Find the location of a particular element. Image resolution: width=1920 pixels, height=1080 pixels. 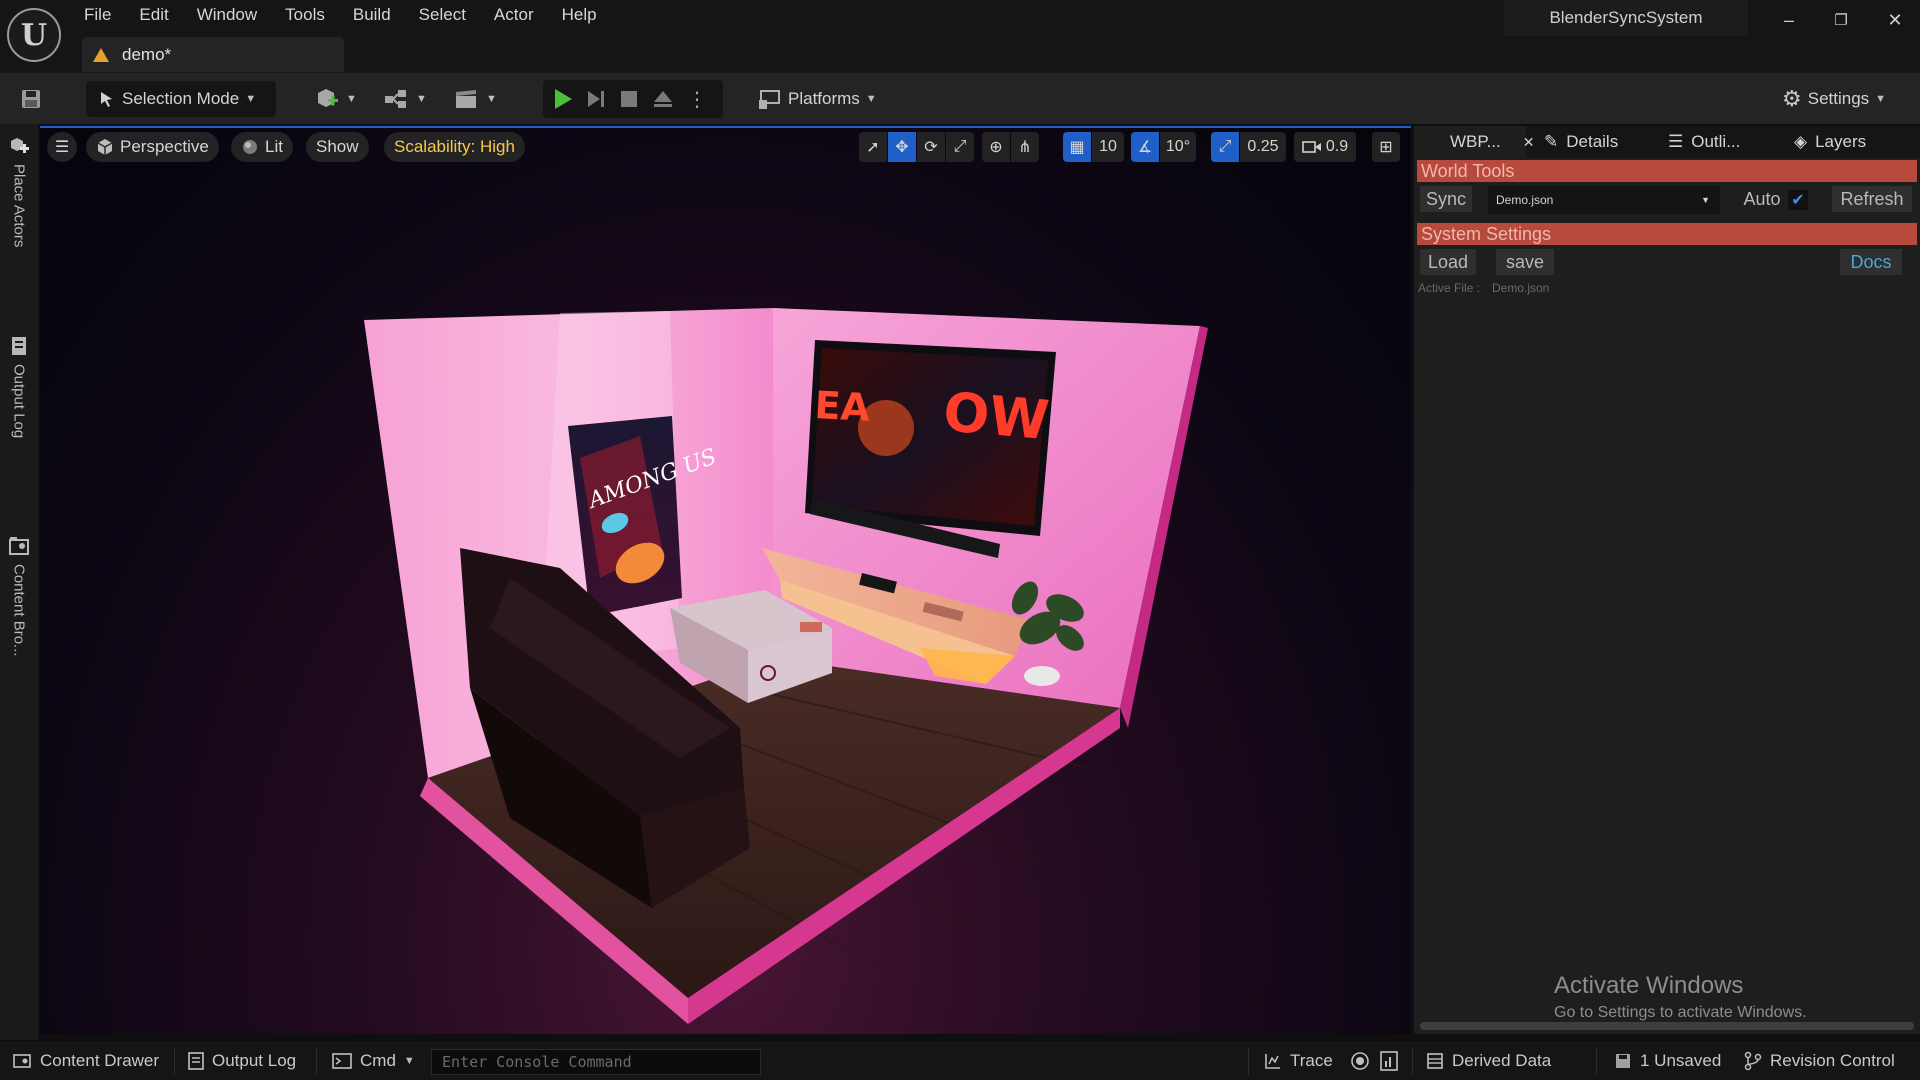

restore-button: ❐ is located at coordinates (1841, 20).